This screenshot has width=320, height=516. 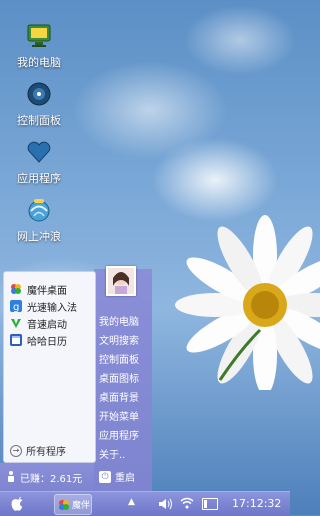 What do you see at coordinates (119, 396) in the screenshot?
I see `menu-item-desktop-background: 桌面背景` at bounding box center [119, 396].